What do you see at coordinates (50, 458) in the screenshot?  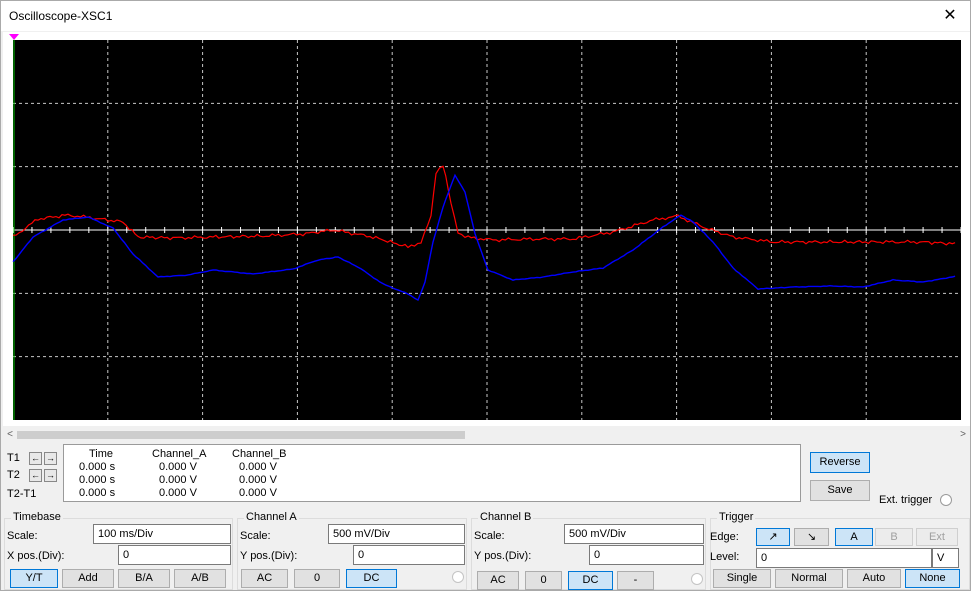 I see `t1-right-arrow-icon: →` at bounding box center [50, 458].